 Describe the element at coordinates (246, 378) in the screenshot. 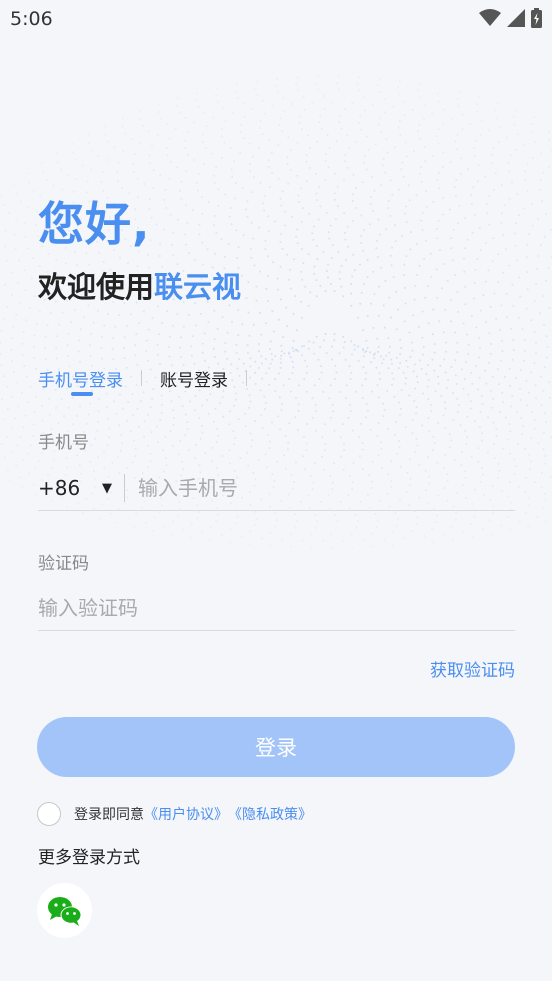

I see `tab-divider-trailing` at that location.